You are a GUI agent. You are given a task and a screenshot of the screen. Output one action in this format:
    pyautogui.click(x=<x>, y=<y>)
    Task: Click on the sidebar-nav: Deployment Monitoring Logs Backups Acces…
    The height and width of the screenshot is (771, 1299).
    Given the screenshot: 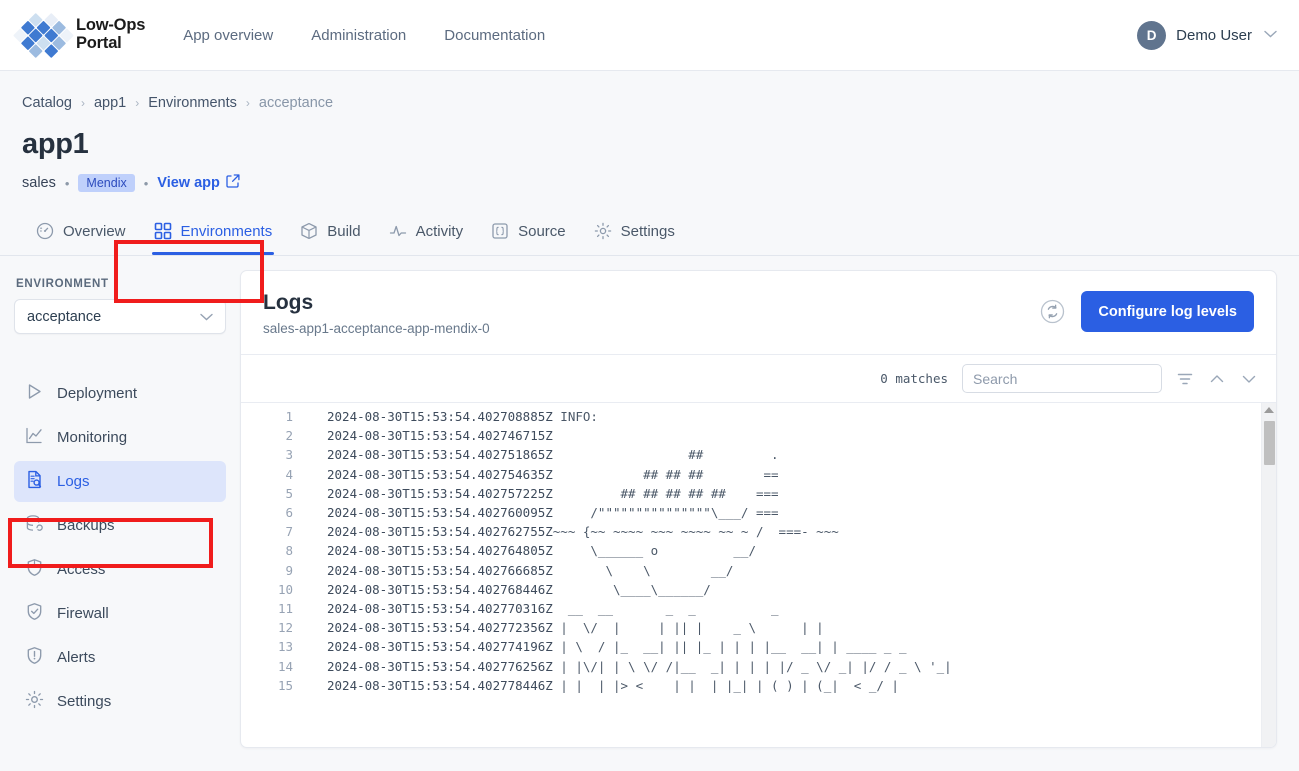 What is the action you would take?
    pyautogui.click(x=120, y=547)
    